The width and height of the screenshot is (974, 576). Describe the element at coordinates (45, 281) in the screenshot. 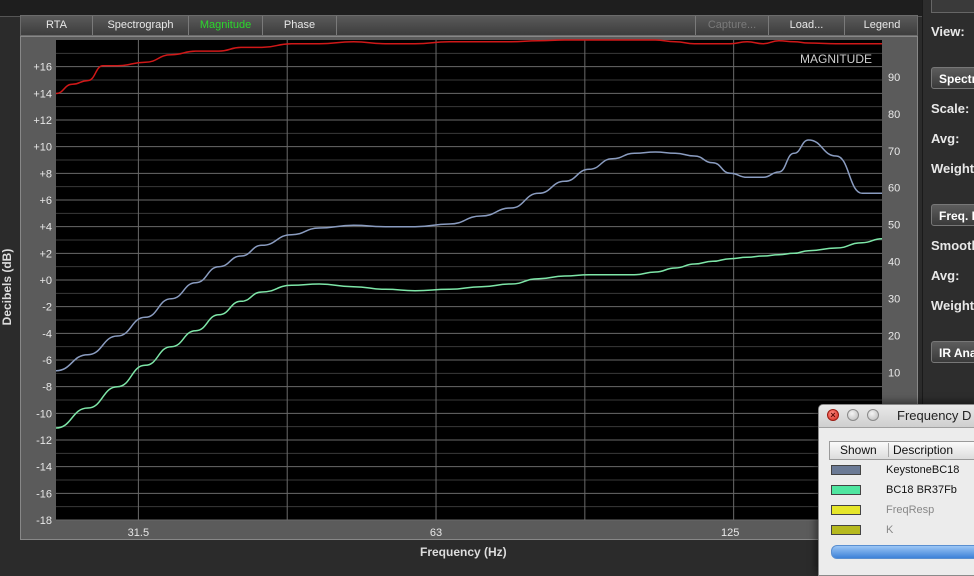

I see `y-tick-label: +0` at that location.